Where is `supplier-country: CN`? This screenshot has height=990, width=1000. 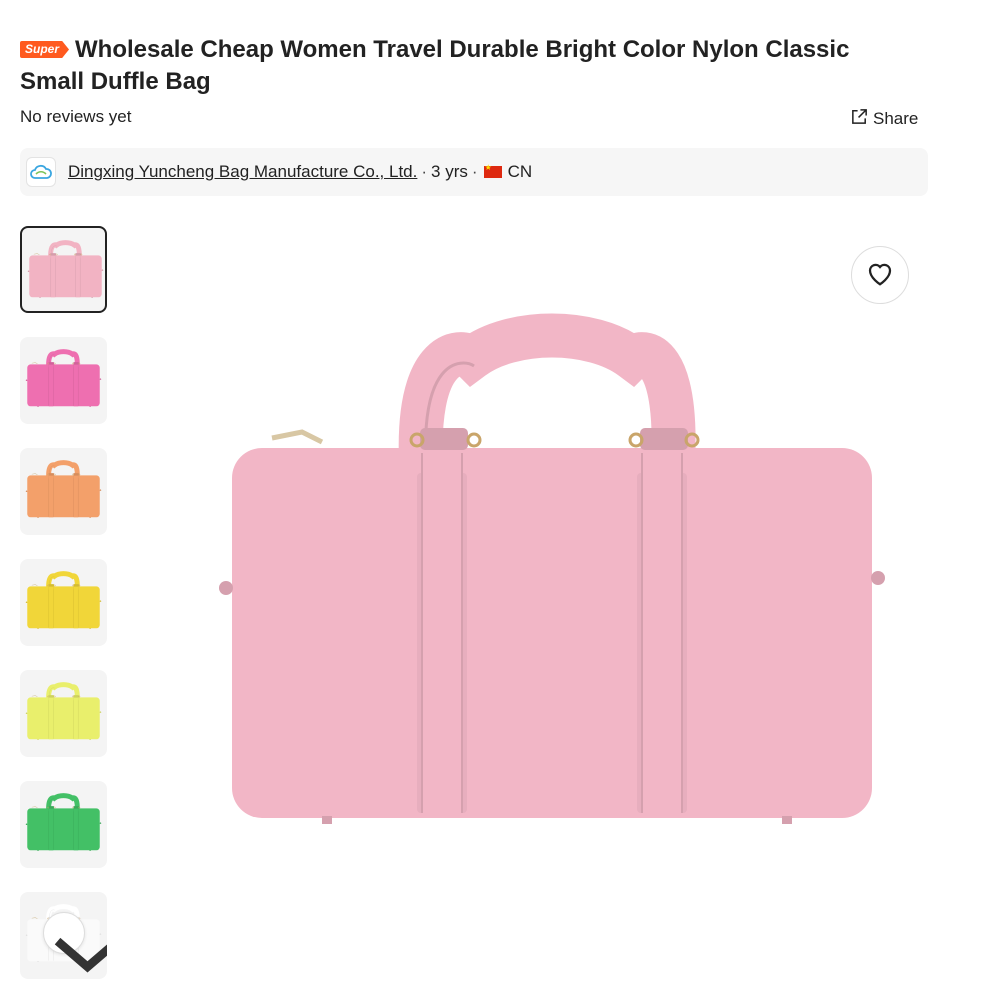
supplier-country: CN is located at coordinates (520, 171).